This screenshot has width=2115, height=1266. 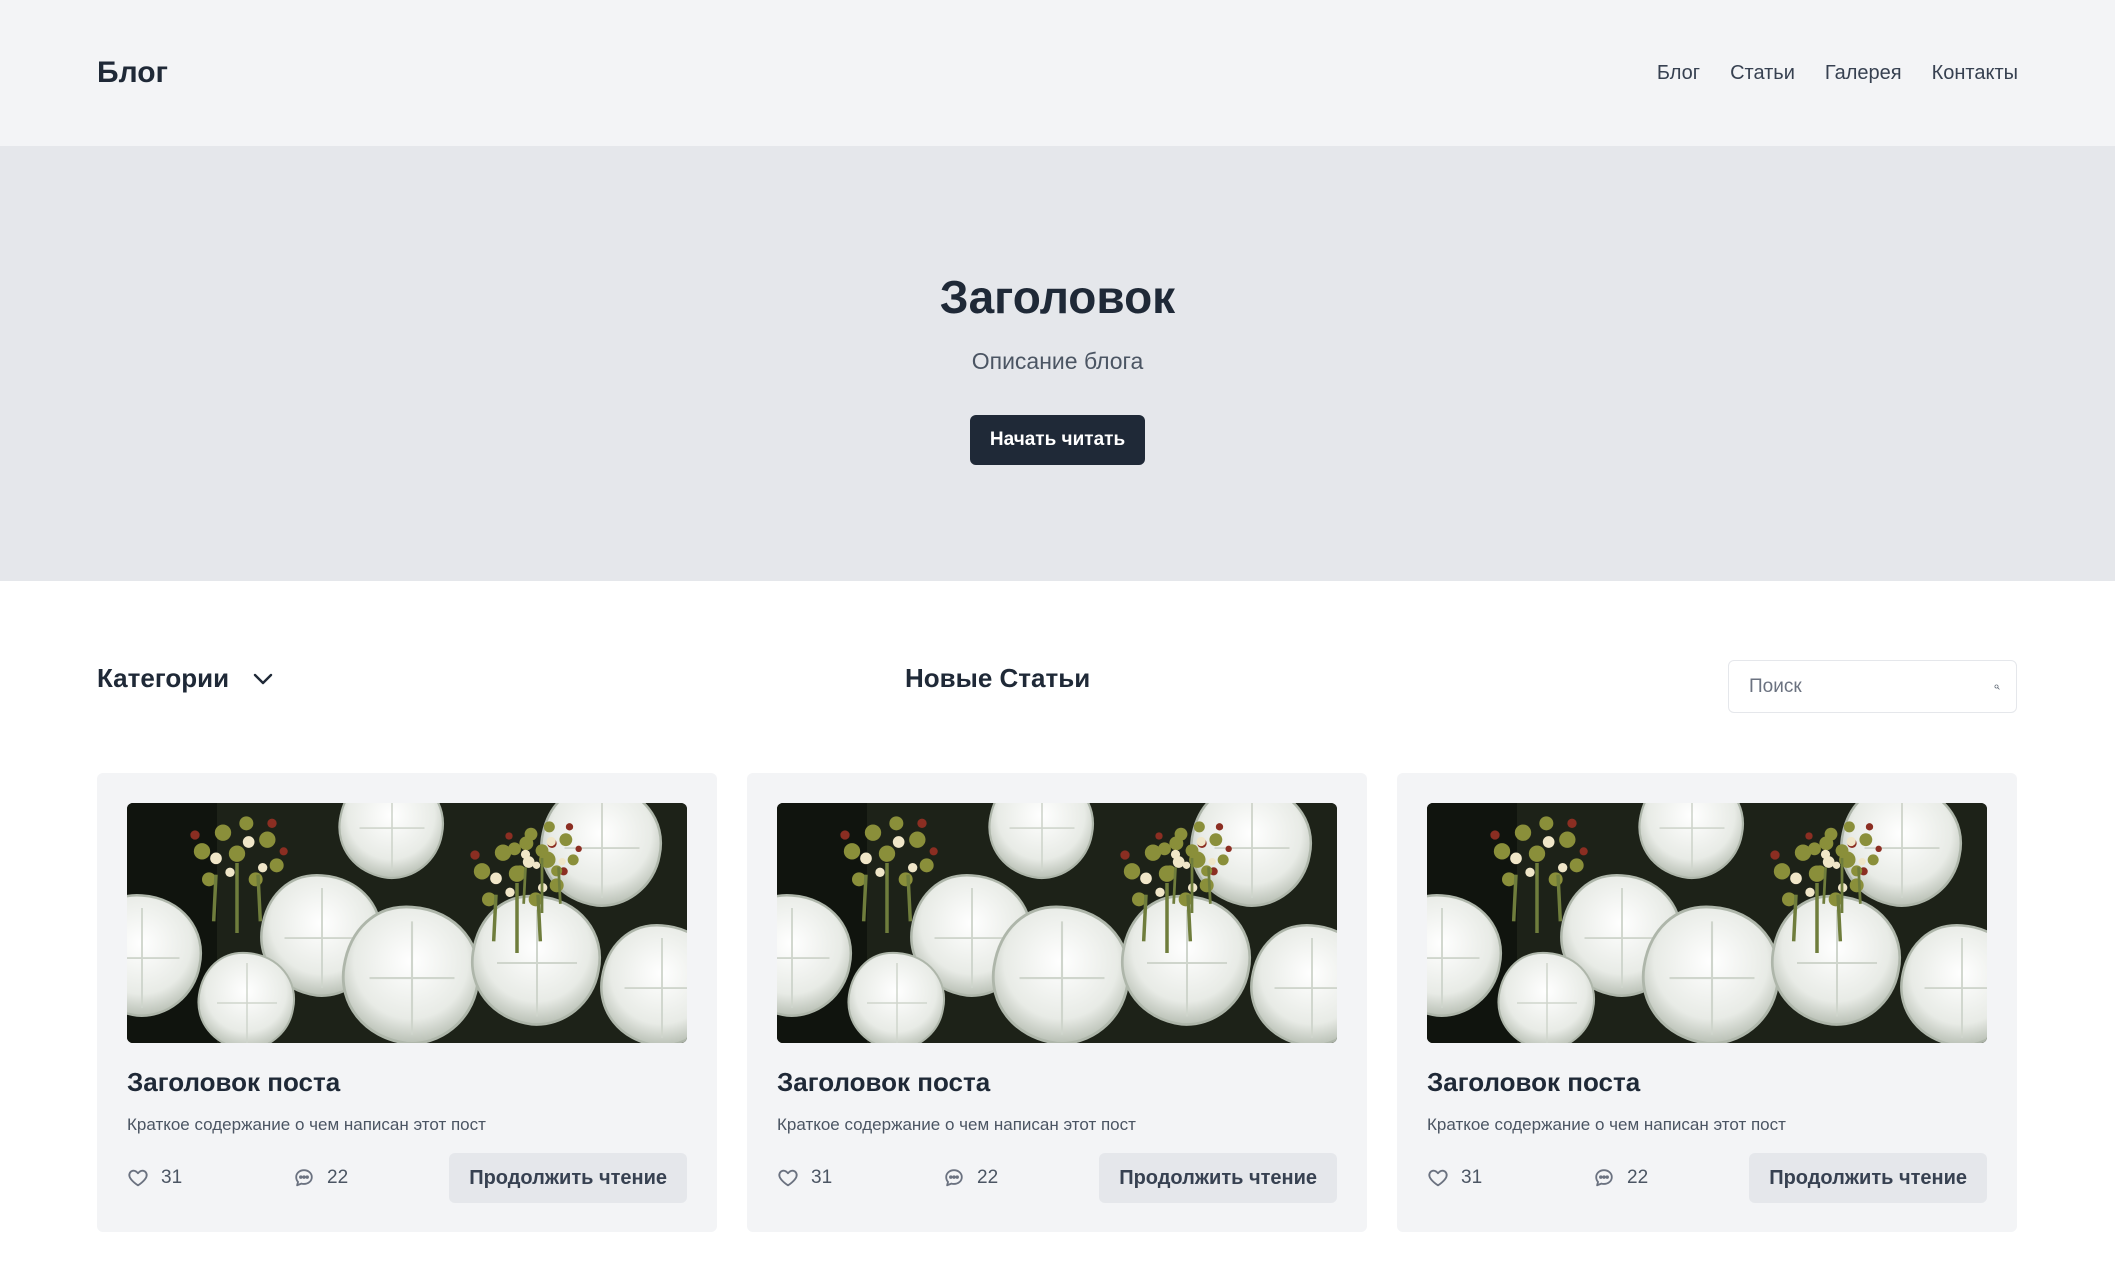 What do you see at coordinates (1975, 73) in the screenshot?
I see `nav-link-contacts: Контакты` at bounding box center [1975, 73].